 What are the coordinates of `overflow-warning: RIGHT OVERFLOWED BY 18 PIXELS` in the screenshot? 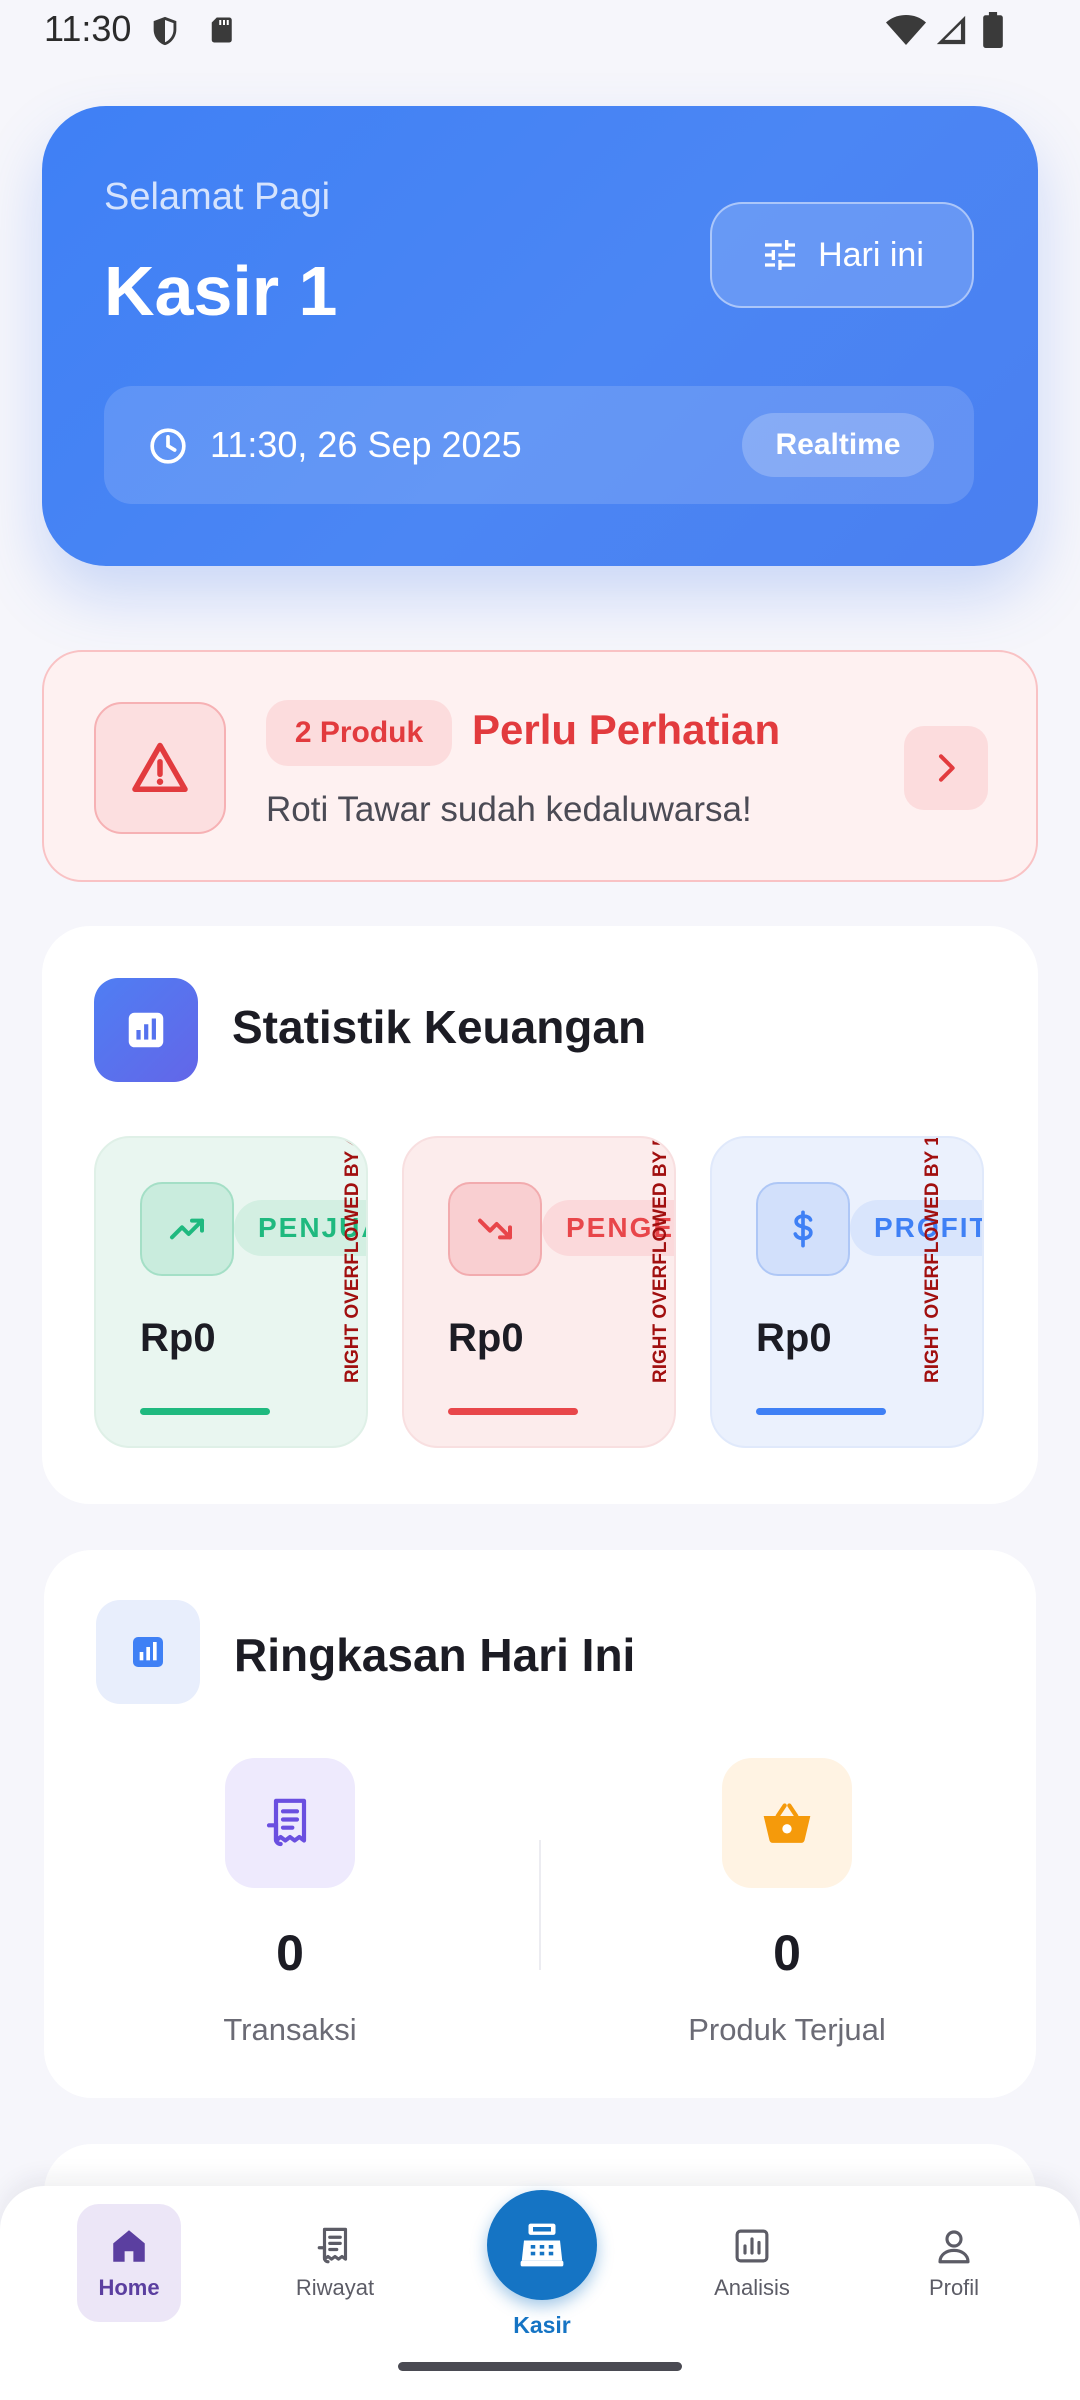 It's located at (932, 1259).